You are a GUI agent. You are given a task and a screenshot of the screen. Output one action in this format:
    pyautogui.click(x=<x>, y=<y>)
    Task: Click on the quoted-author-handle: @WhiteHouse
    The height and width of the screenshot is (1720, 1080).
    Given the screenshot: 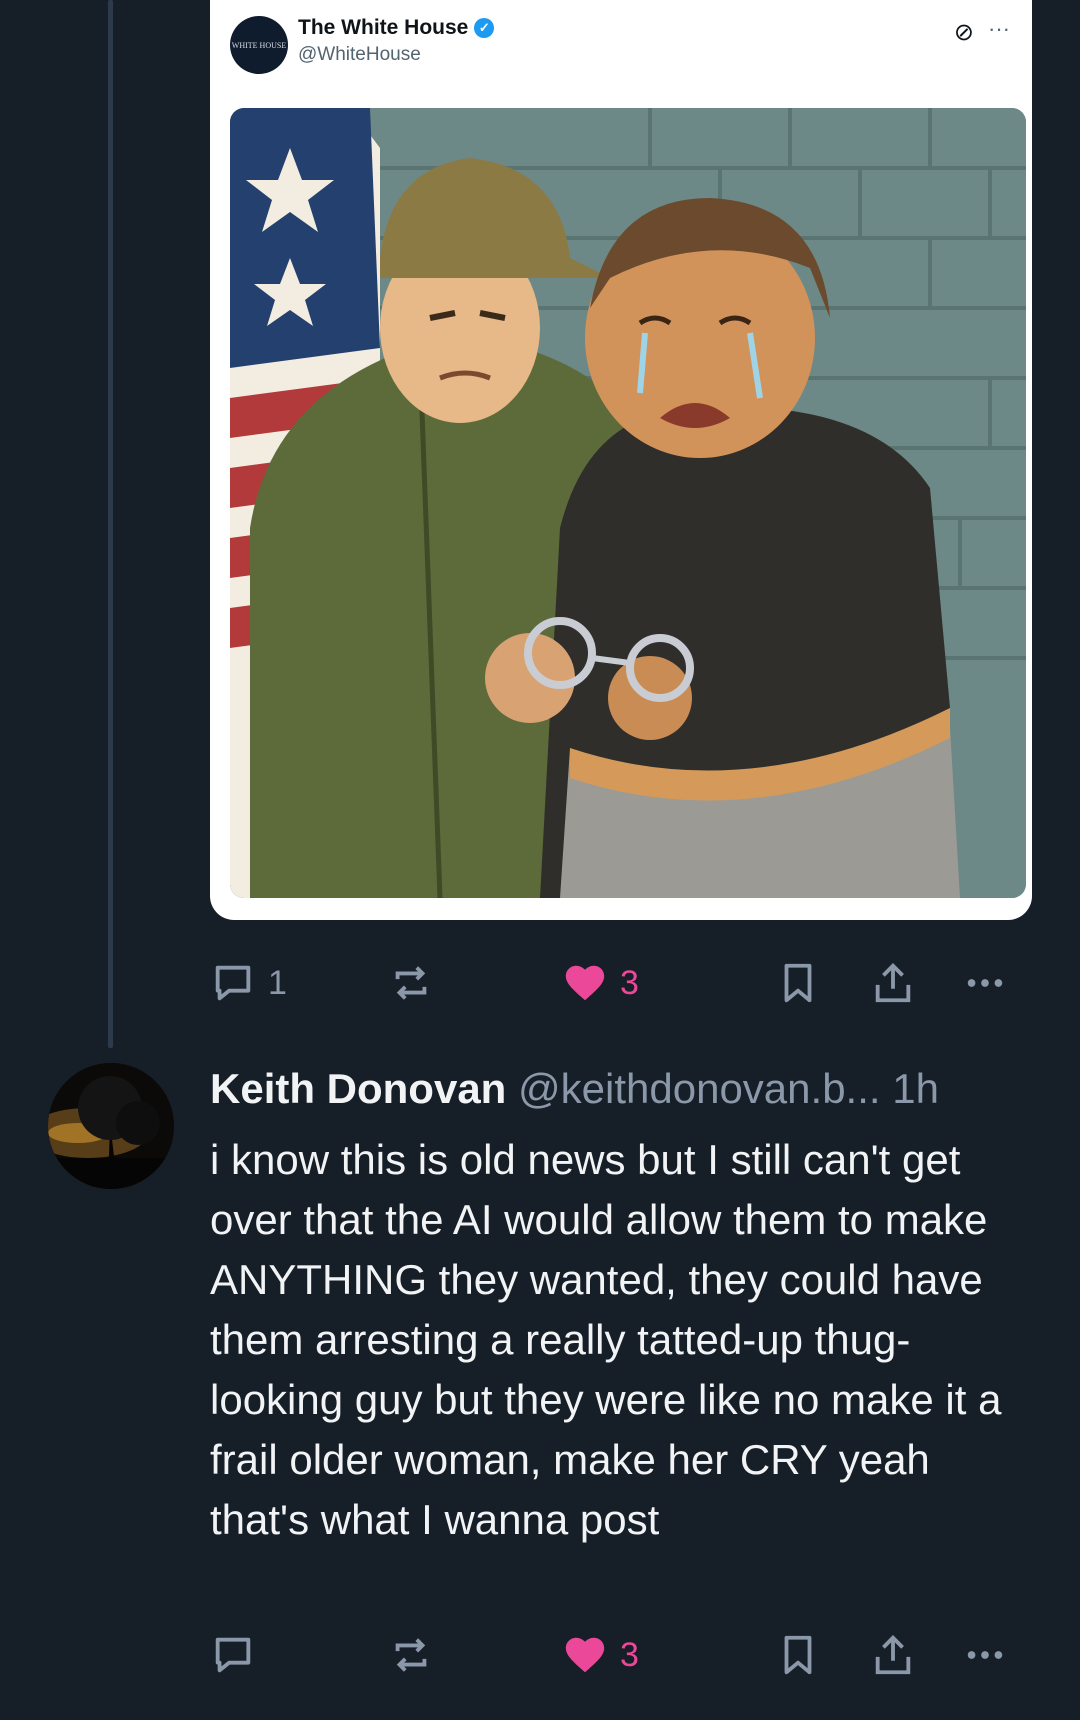 What is the action you would take?
    pyautogui.click(x=359, y=55)
    